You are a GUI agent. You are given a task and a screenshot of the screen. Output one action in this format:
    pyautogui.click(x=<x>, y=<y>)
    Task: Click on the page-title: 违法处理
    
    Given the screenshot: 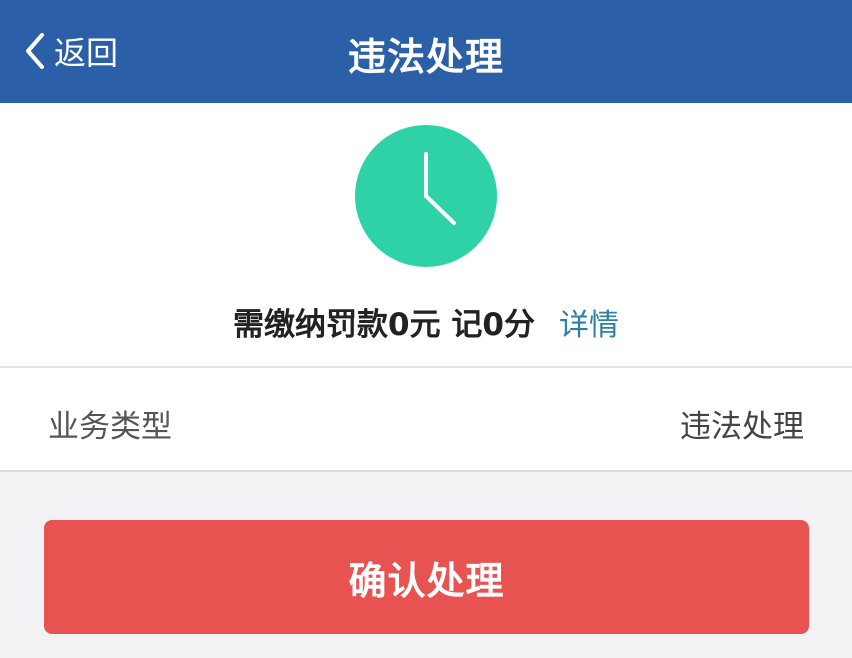 What is the action you would take?
    pyautogui.click(x=425, y=57)
    